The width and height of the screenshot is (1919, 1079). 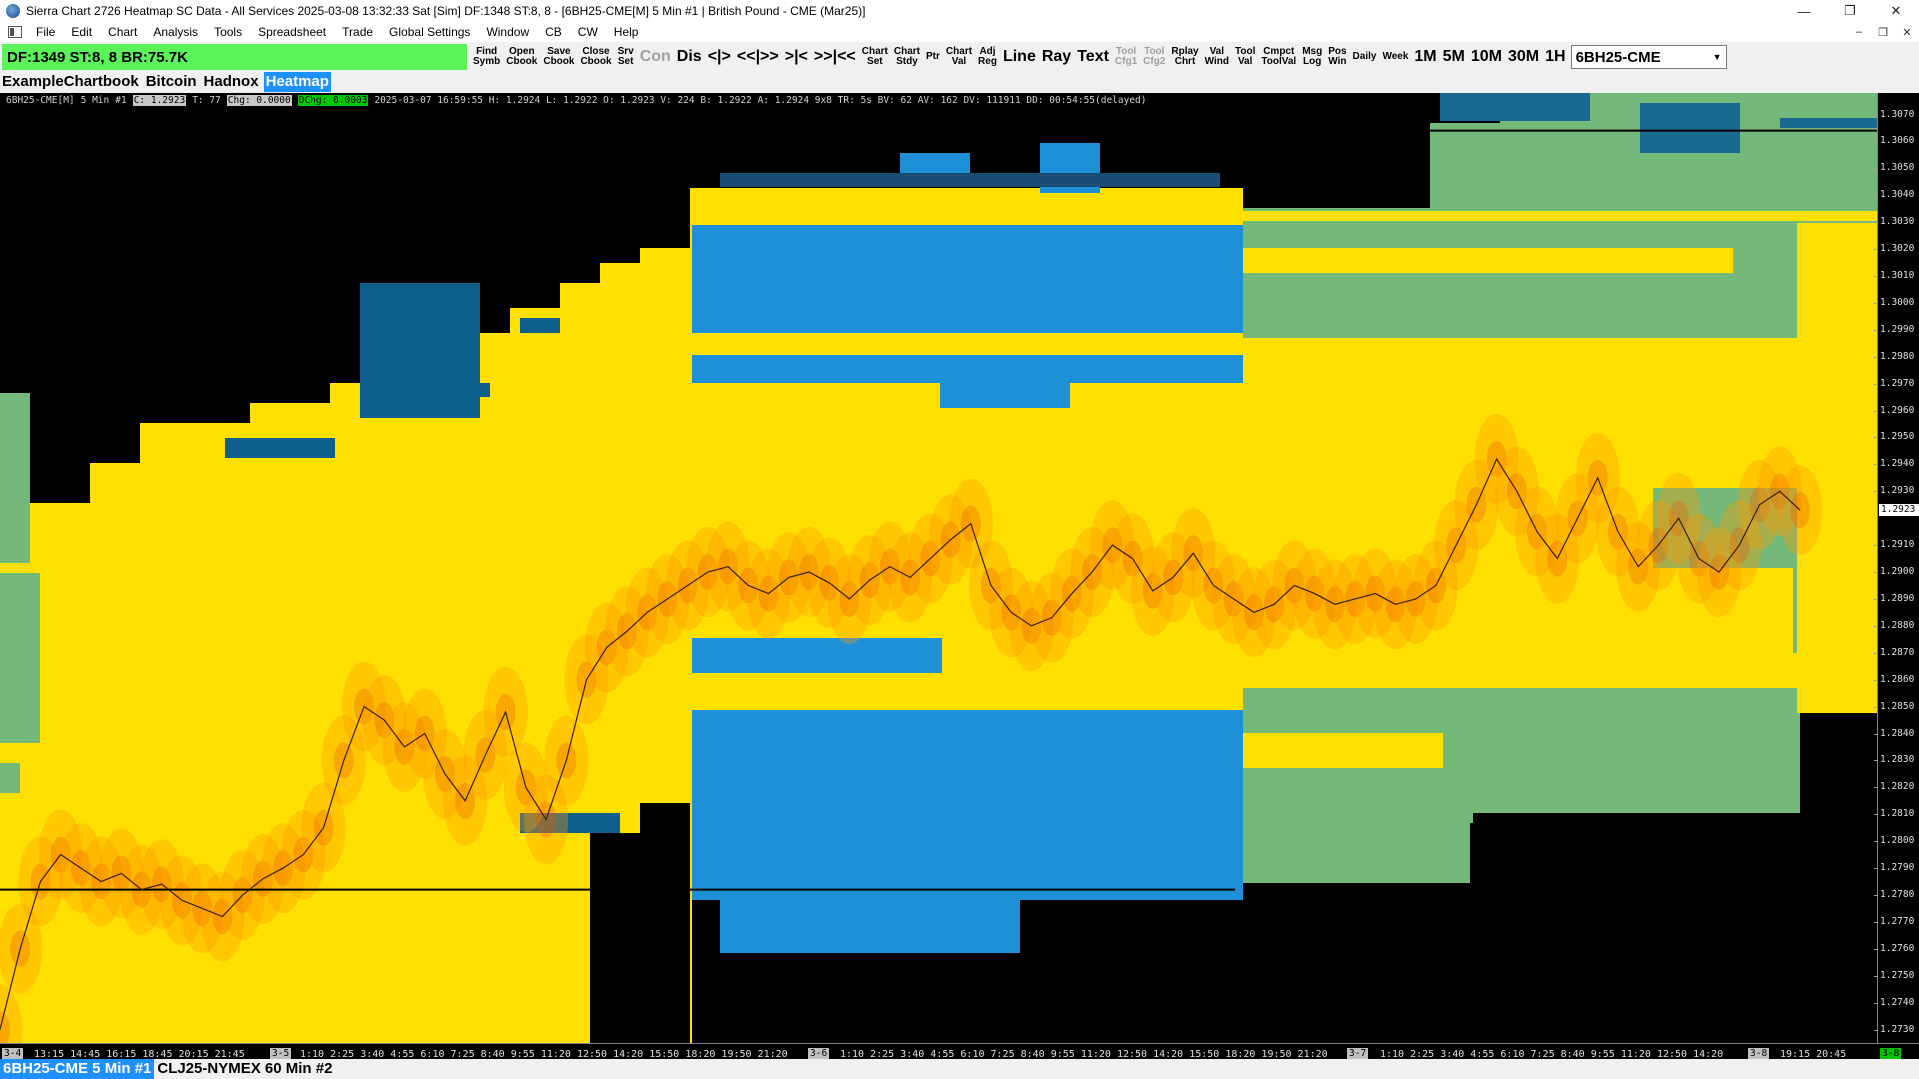 I want to click on toolbar-tools-button-8: Daily, so click(x=1365, y=57).